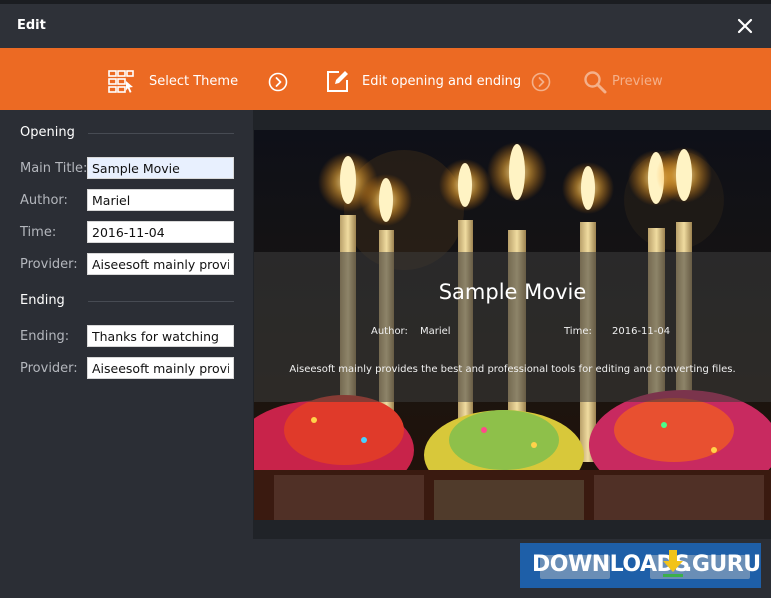  What do you see at coordinates (160, 232) in the screenshot?
I see `time-field` at bounding box center [160, 232].